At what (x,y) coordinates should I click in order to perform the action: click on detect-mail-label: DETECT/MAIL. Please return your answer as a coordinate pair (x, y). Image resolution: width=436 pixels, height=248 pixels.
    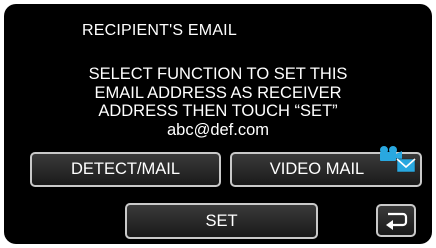
    Looking at the image, I should click on (125, 169).